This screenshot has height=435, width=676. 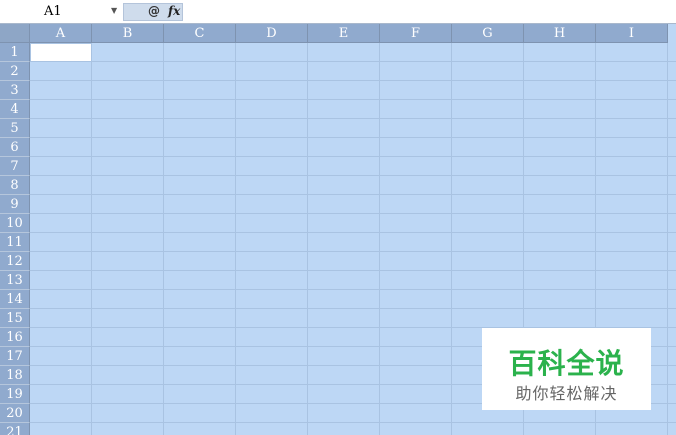 What do you see at coordinates (15, 375) in the screenshot?
I see `row-header-18: 18` at bounding box center [15, 375].